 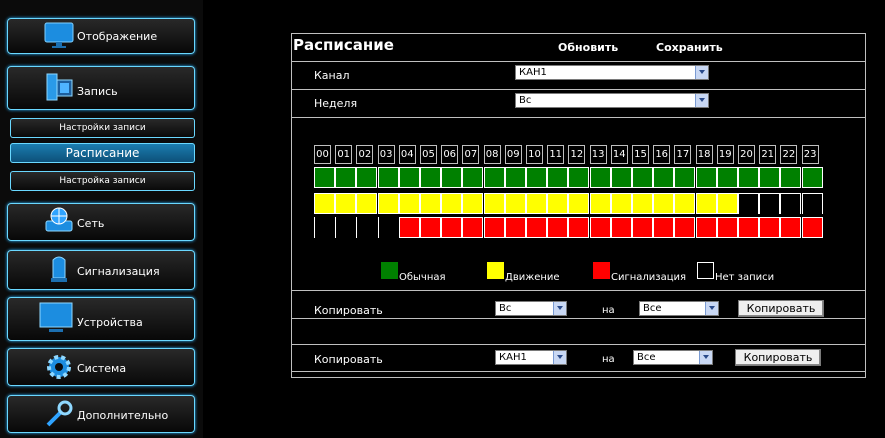 What do you see at coordinates (781, 308) in the screenshot?
I see `copy-day-button: Копировать` at bounding box center [781, 308].